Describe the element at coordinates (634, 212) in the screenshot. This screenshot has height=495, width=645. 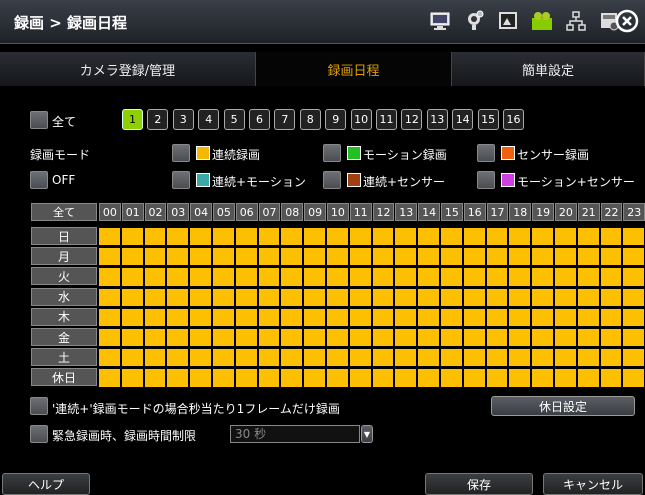
I see `hour-header-23: 23` at that location.